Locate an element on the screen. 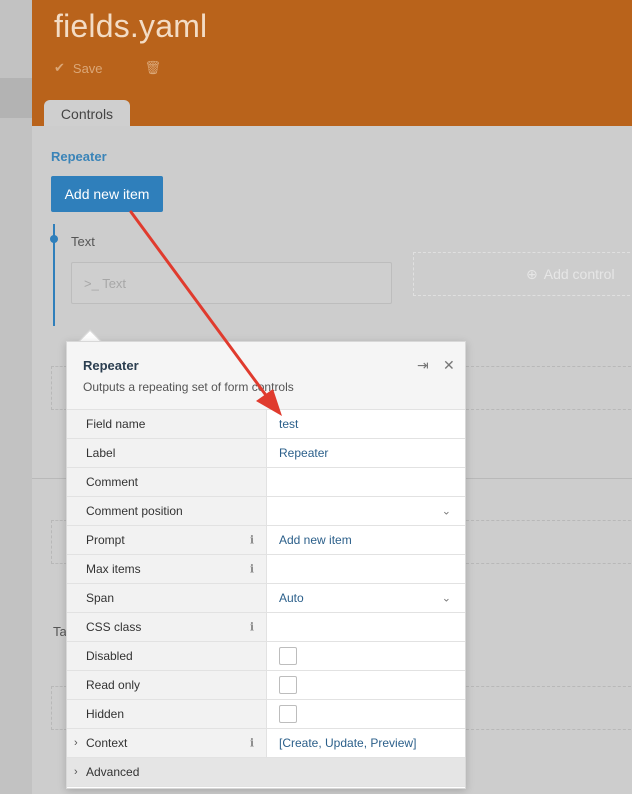 The image size is (632, 794). repeater-dot is located at coordinates (54, 239).